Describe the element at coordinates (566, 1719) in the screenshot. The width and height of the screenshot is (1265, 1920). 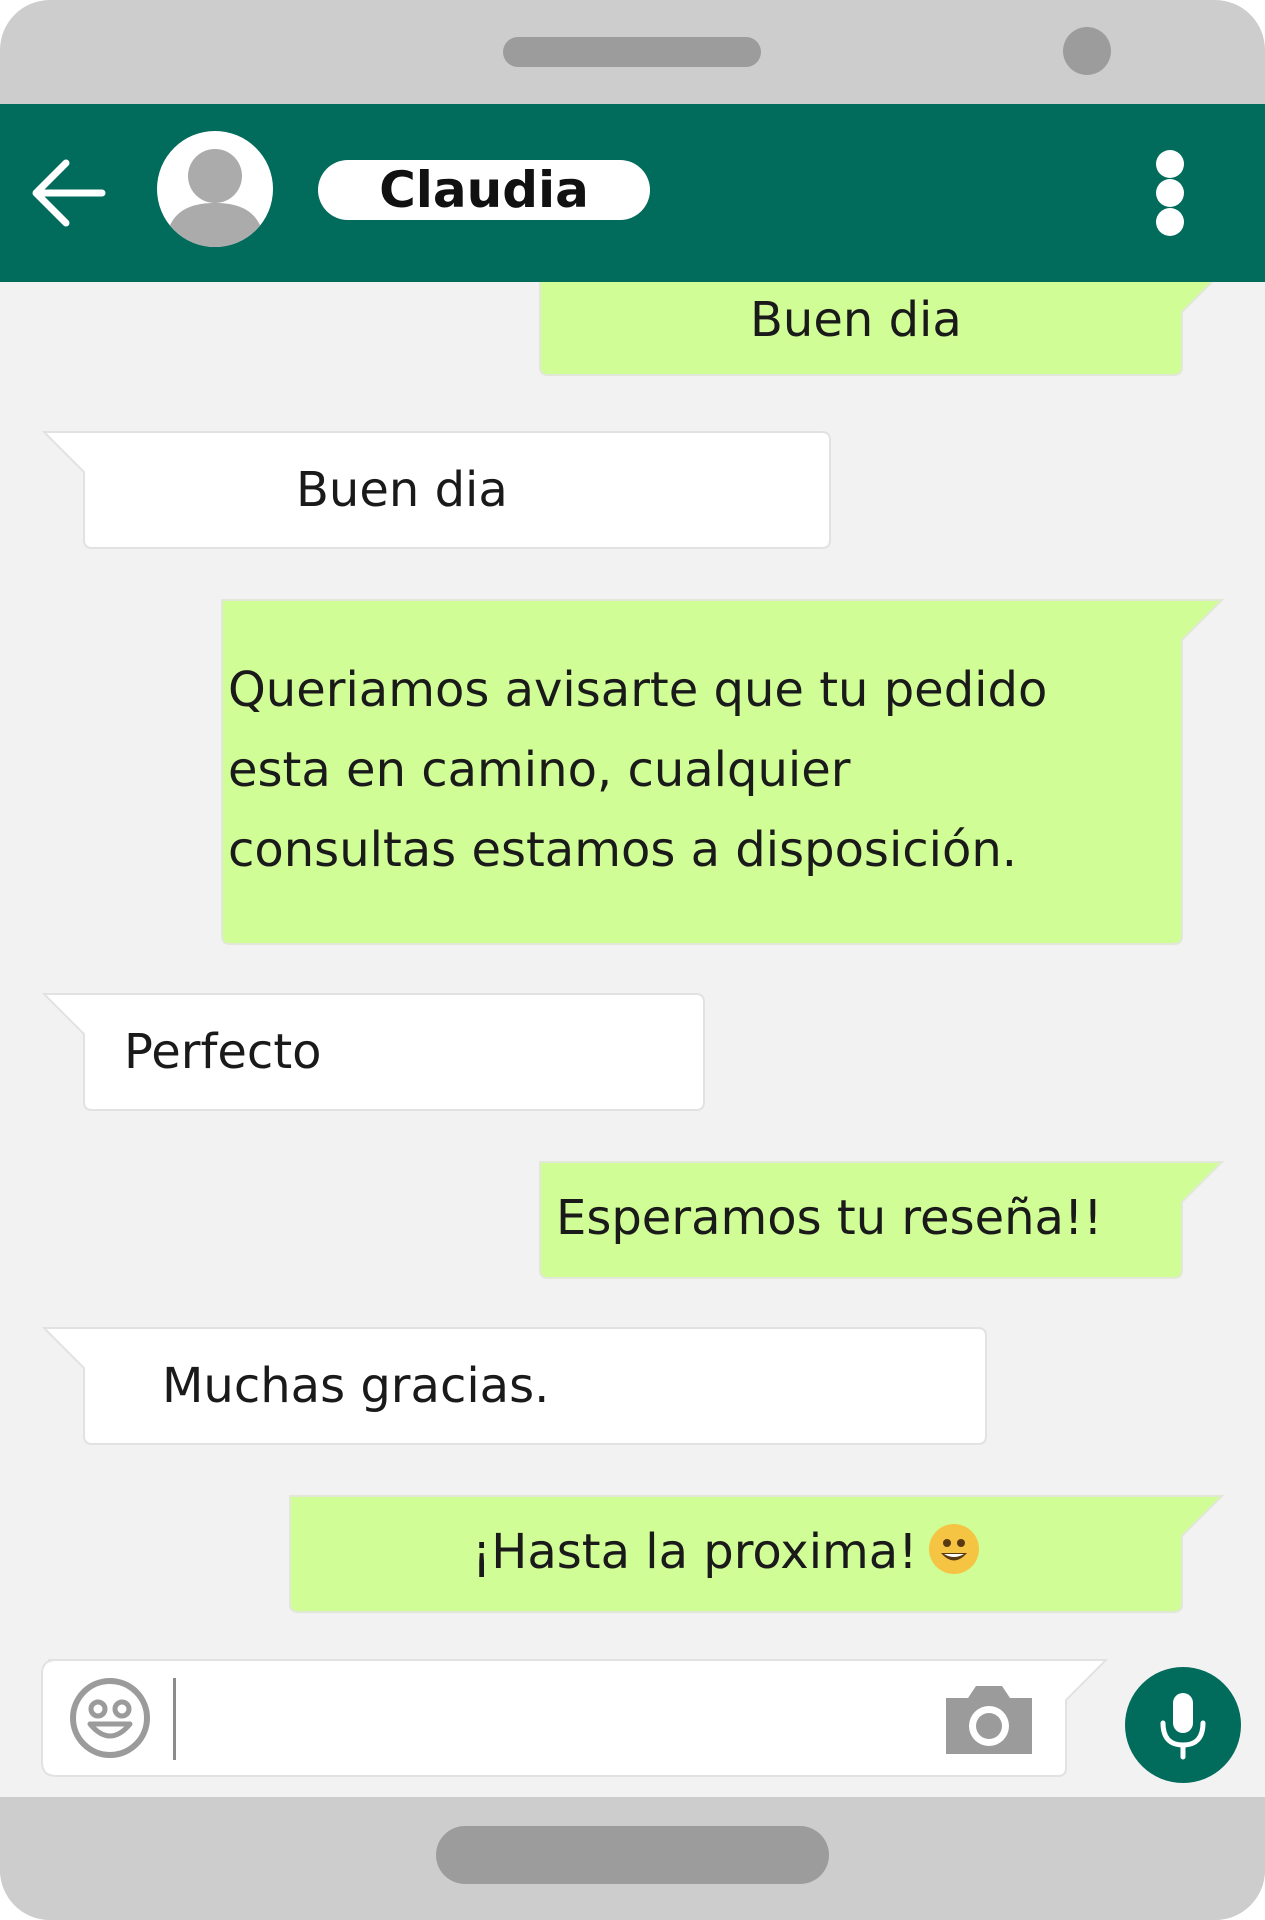
I see `message-input` at that location.